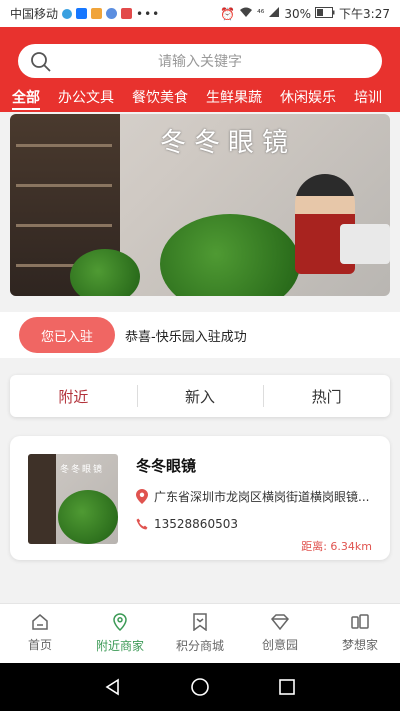  I want to click on alipay-icon, so click(82, 13).